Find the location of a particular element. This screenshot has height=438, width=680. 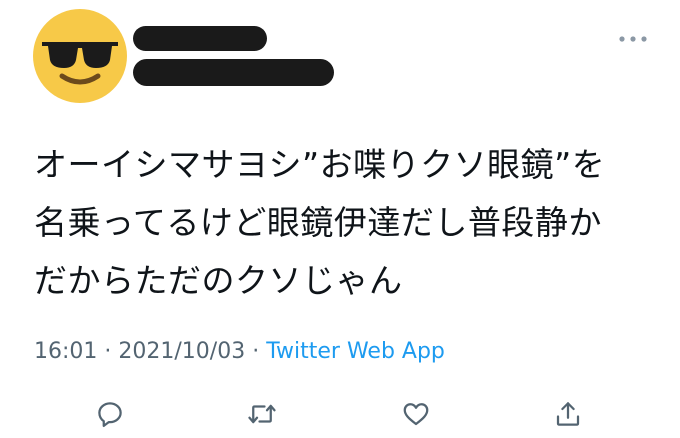

reply-icon is located at coordinates (110, 414).